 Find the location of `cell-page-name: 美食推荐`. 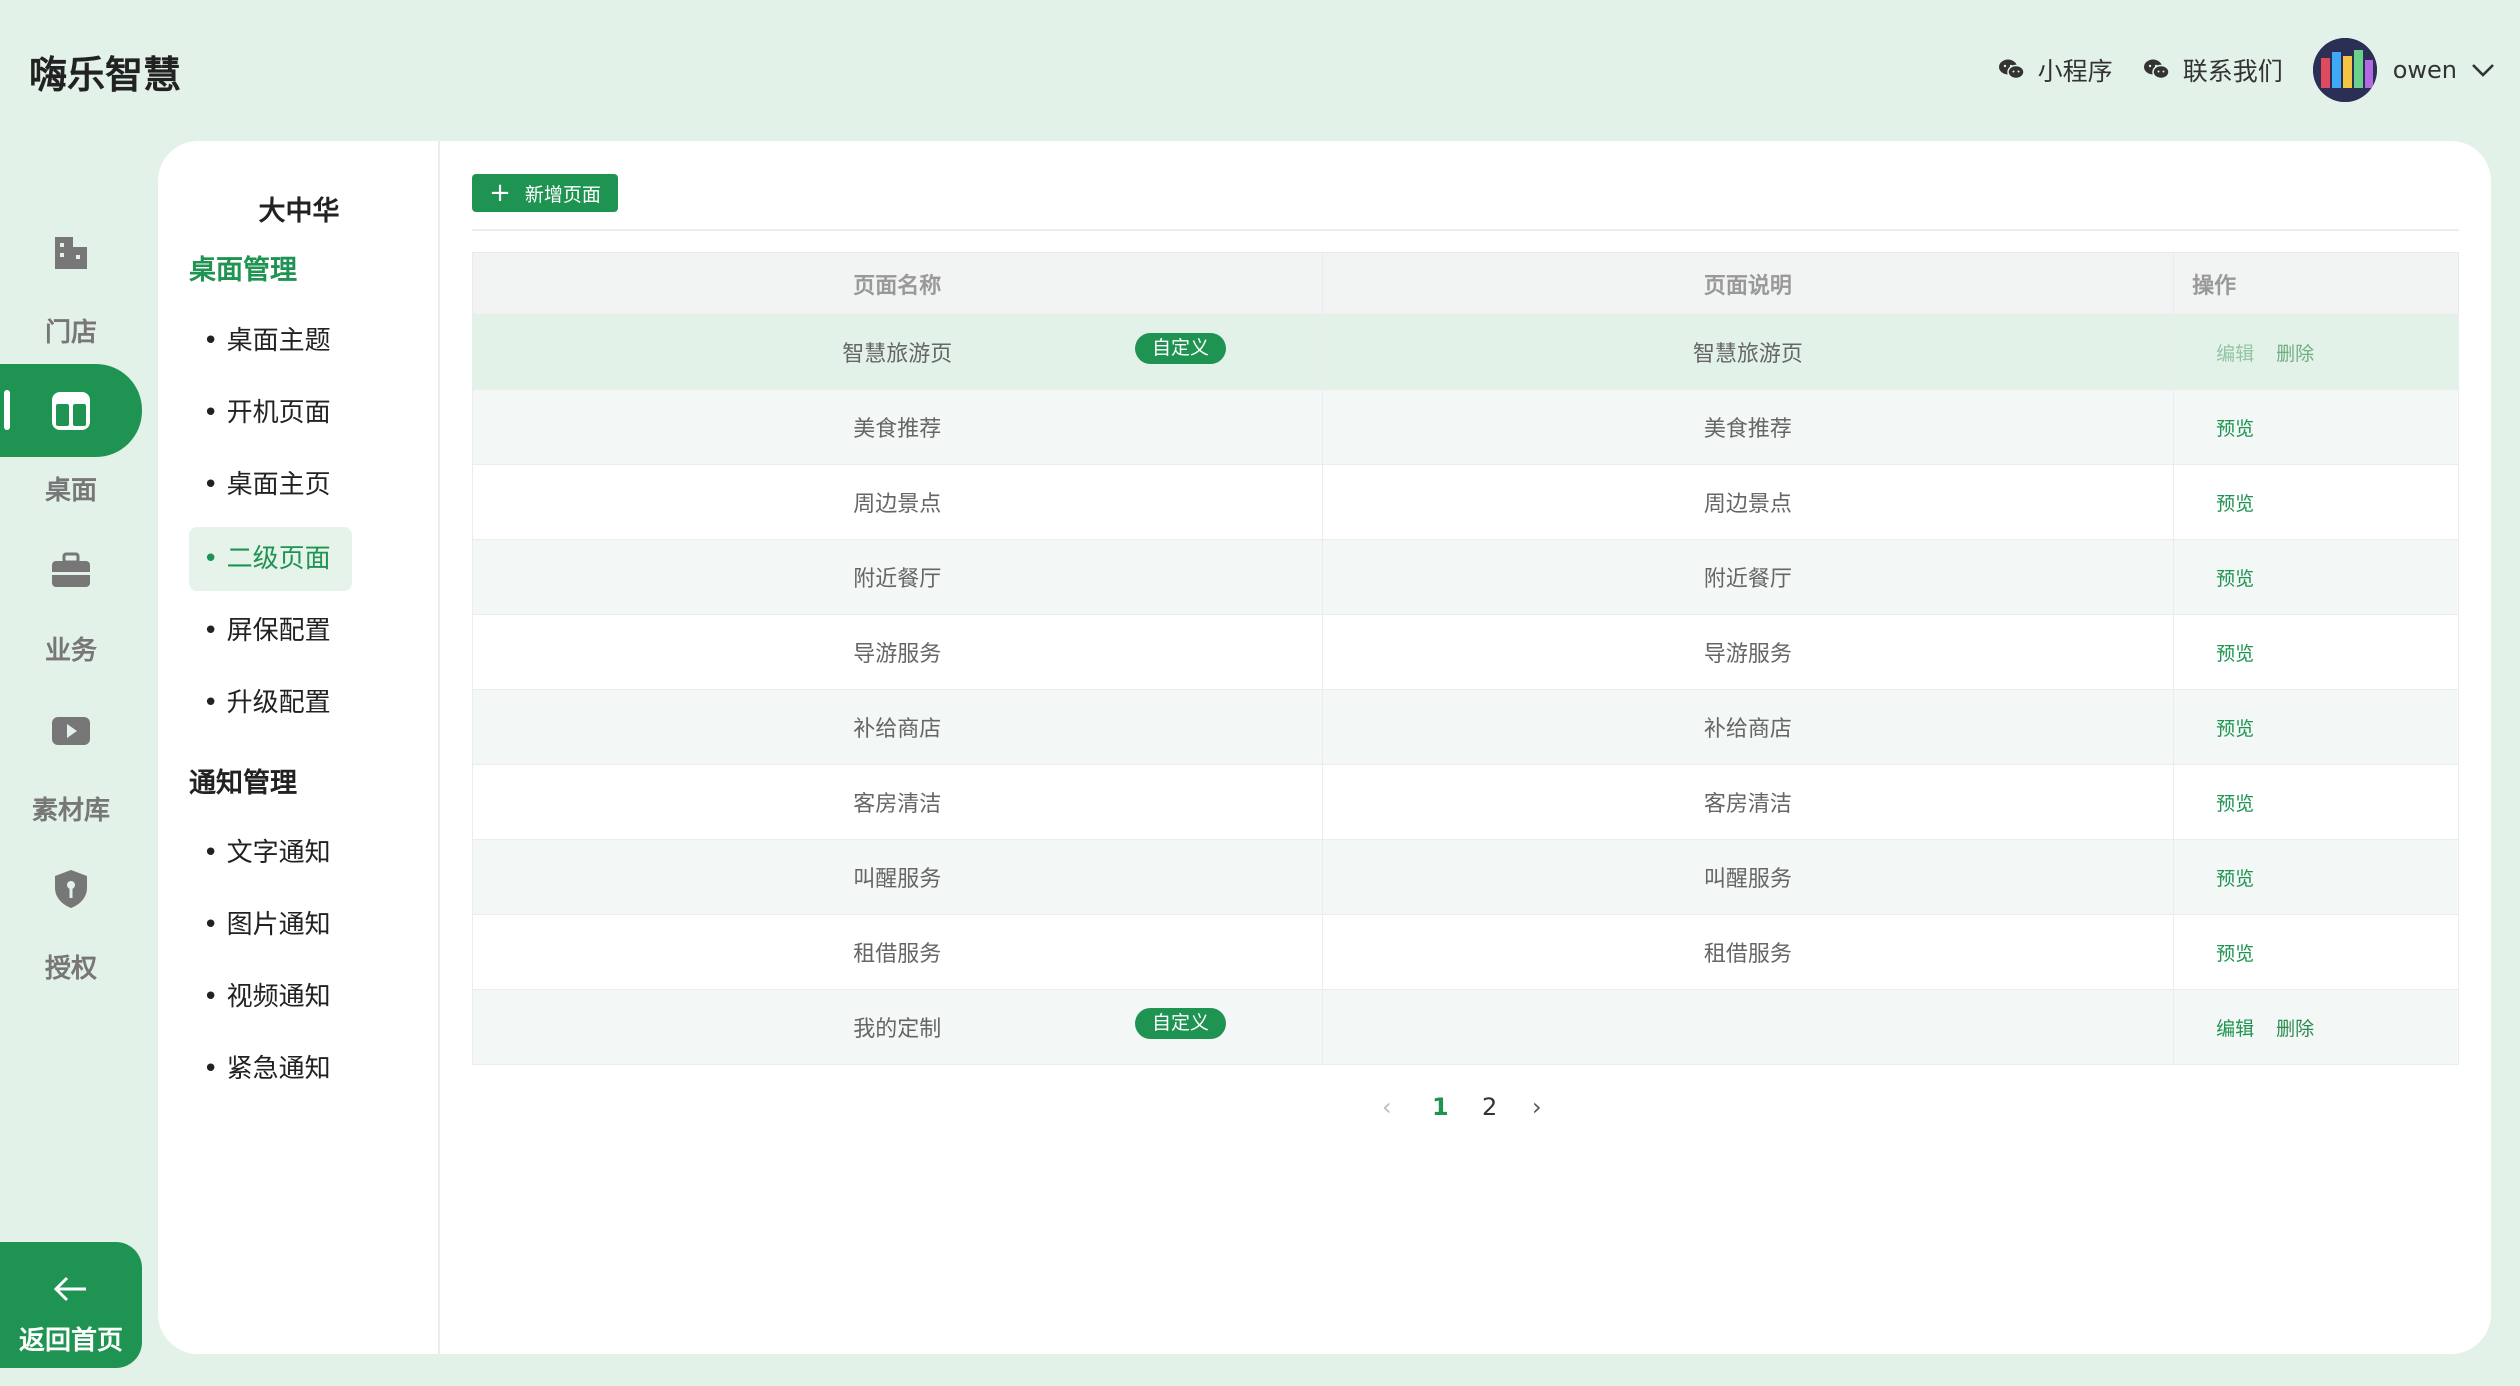

cell-page-name: 美食推荐 is located at coordinates (897, 427).